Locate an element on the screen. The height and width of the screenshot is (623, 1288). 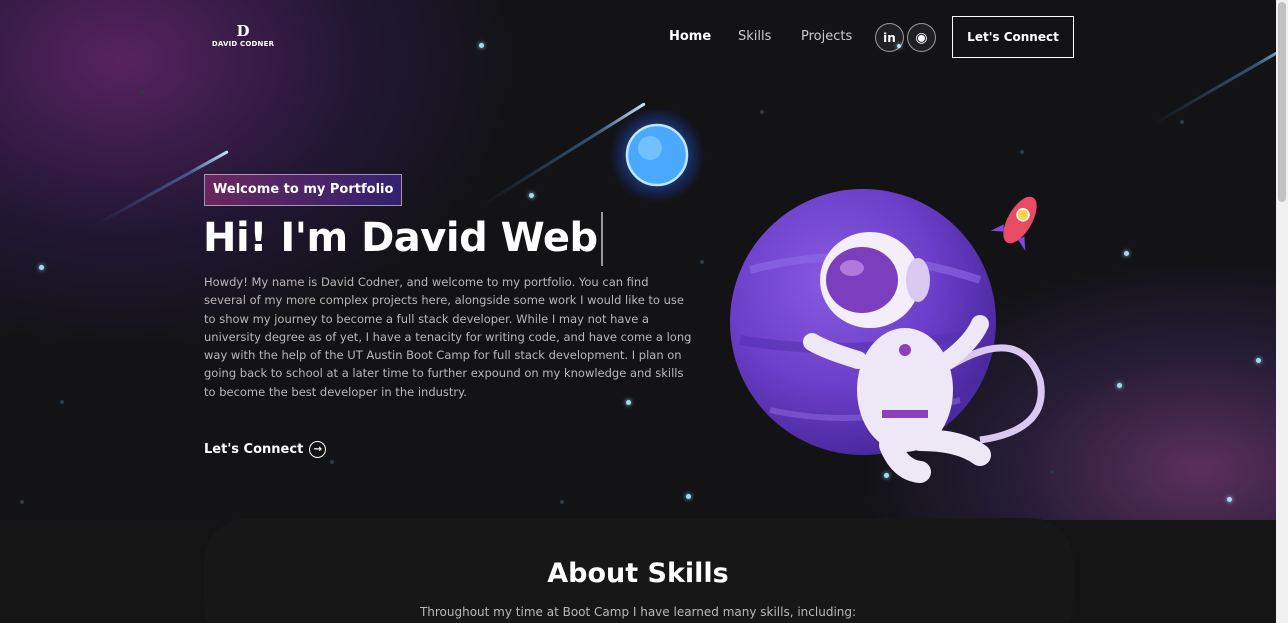
hero-connect-link: Let's Connect → is located at coordinates (265, 449).